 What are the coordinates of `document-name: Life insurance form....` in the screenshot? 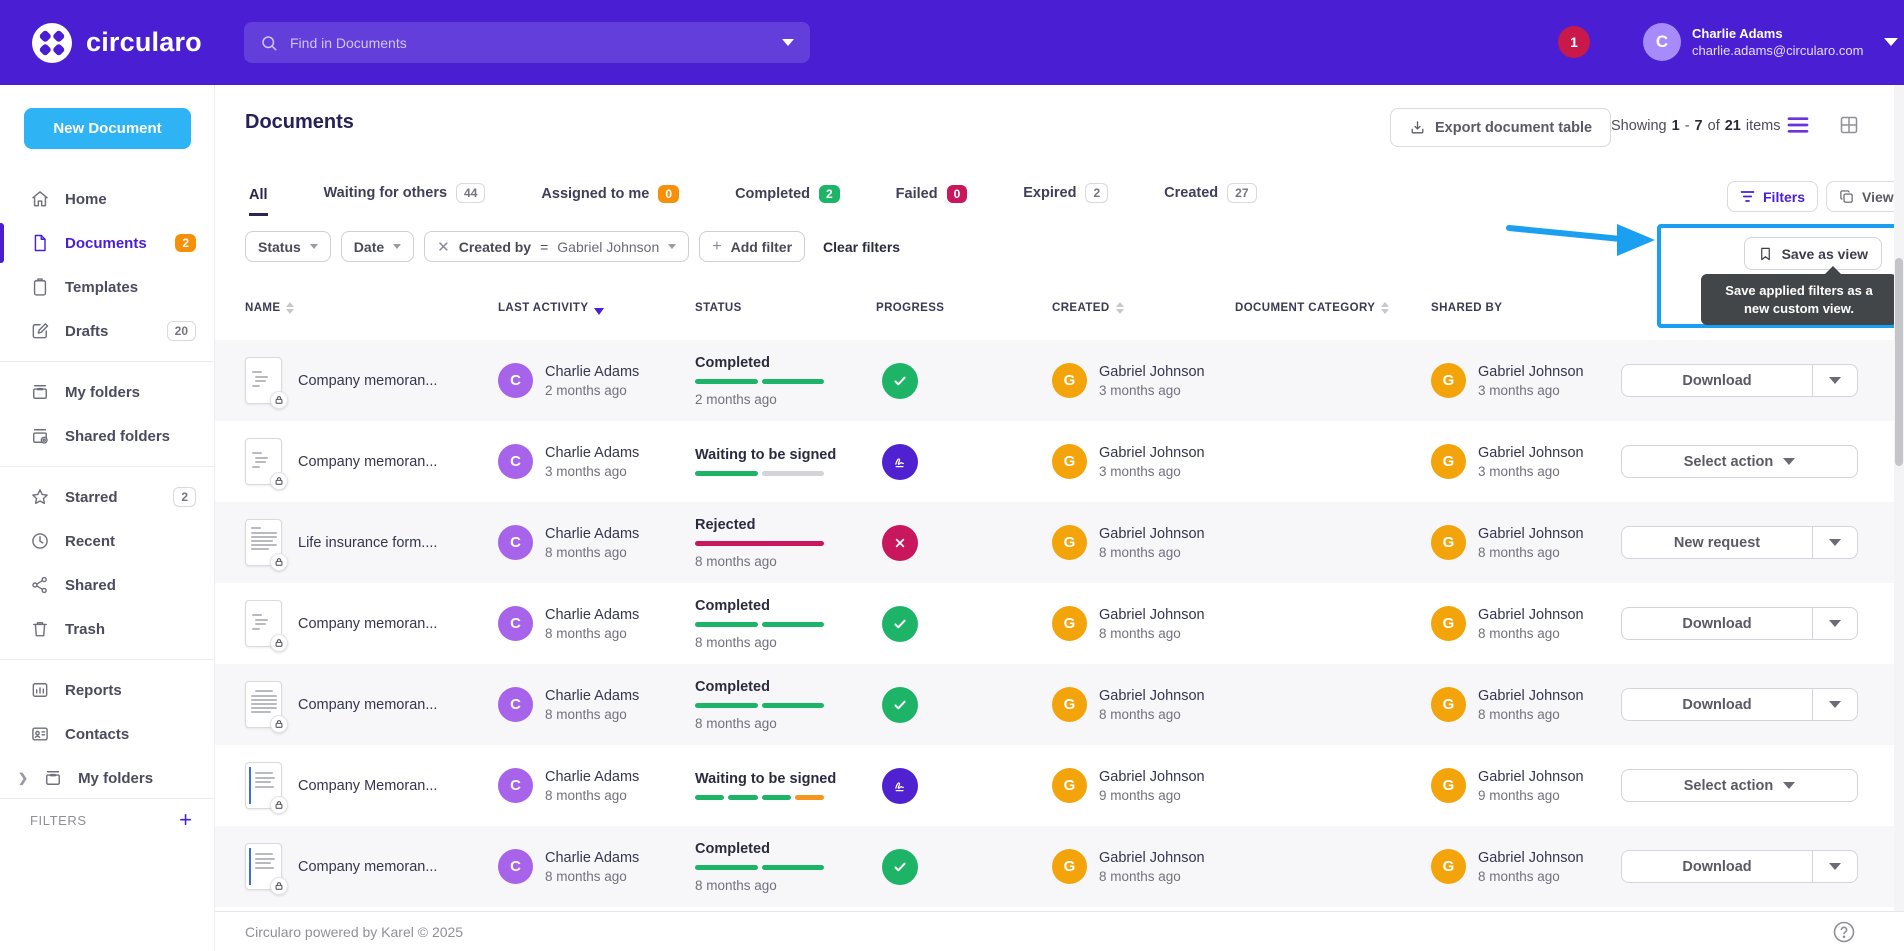 It's located at (367, 543).